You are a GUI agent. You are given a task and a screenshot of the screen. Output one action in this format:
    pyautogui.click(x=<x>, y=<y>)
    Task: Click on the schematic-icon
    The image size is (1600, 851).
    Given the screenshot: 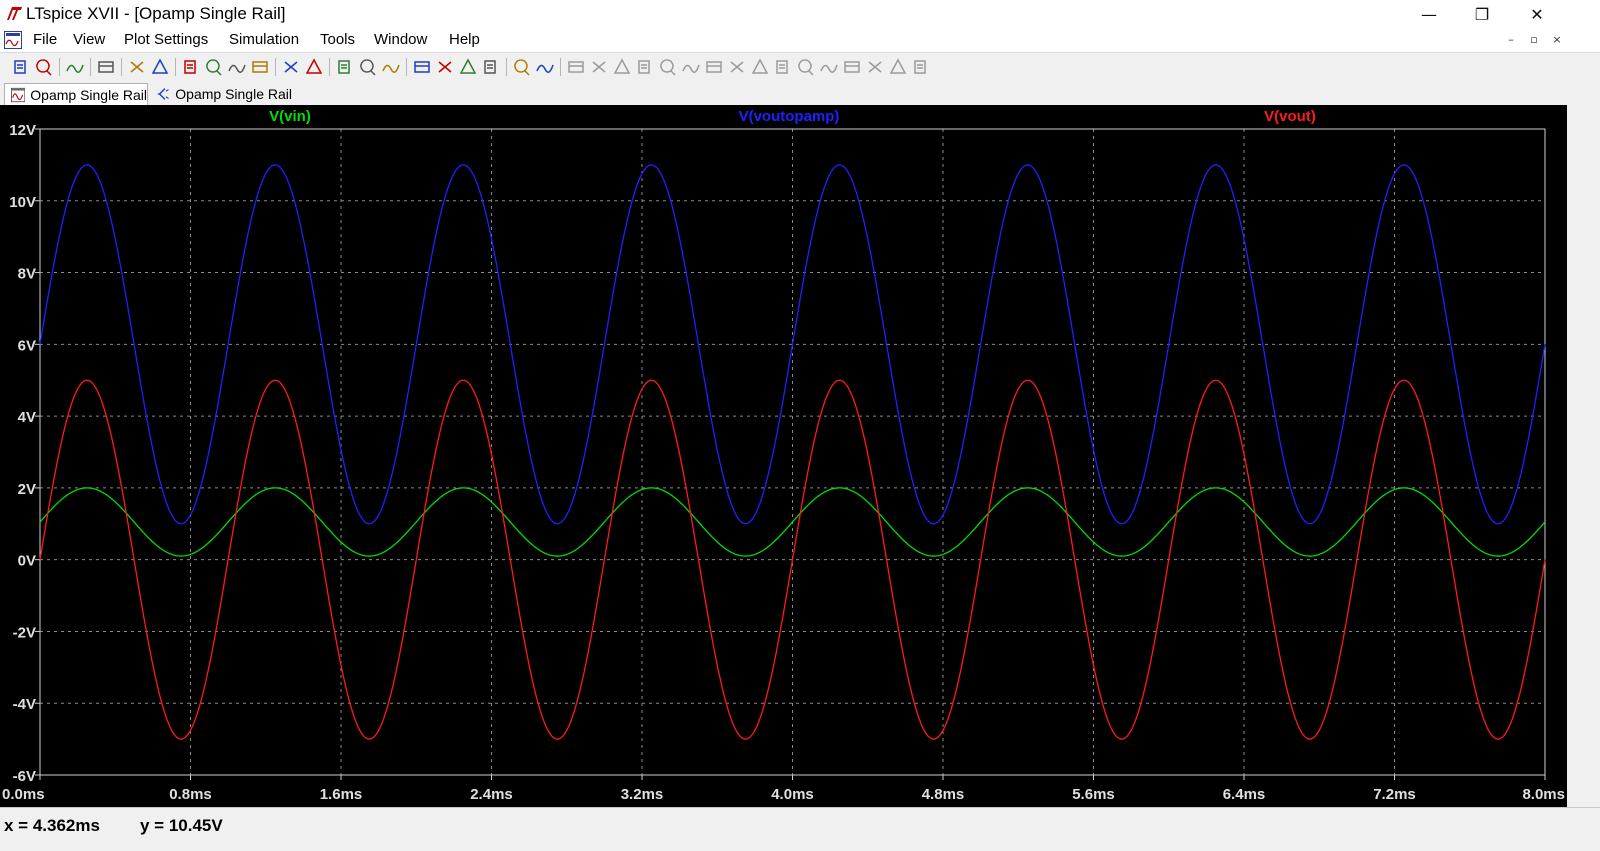 What is the action you would take?
    pyautogui.click(x=163, y=93)
    